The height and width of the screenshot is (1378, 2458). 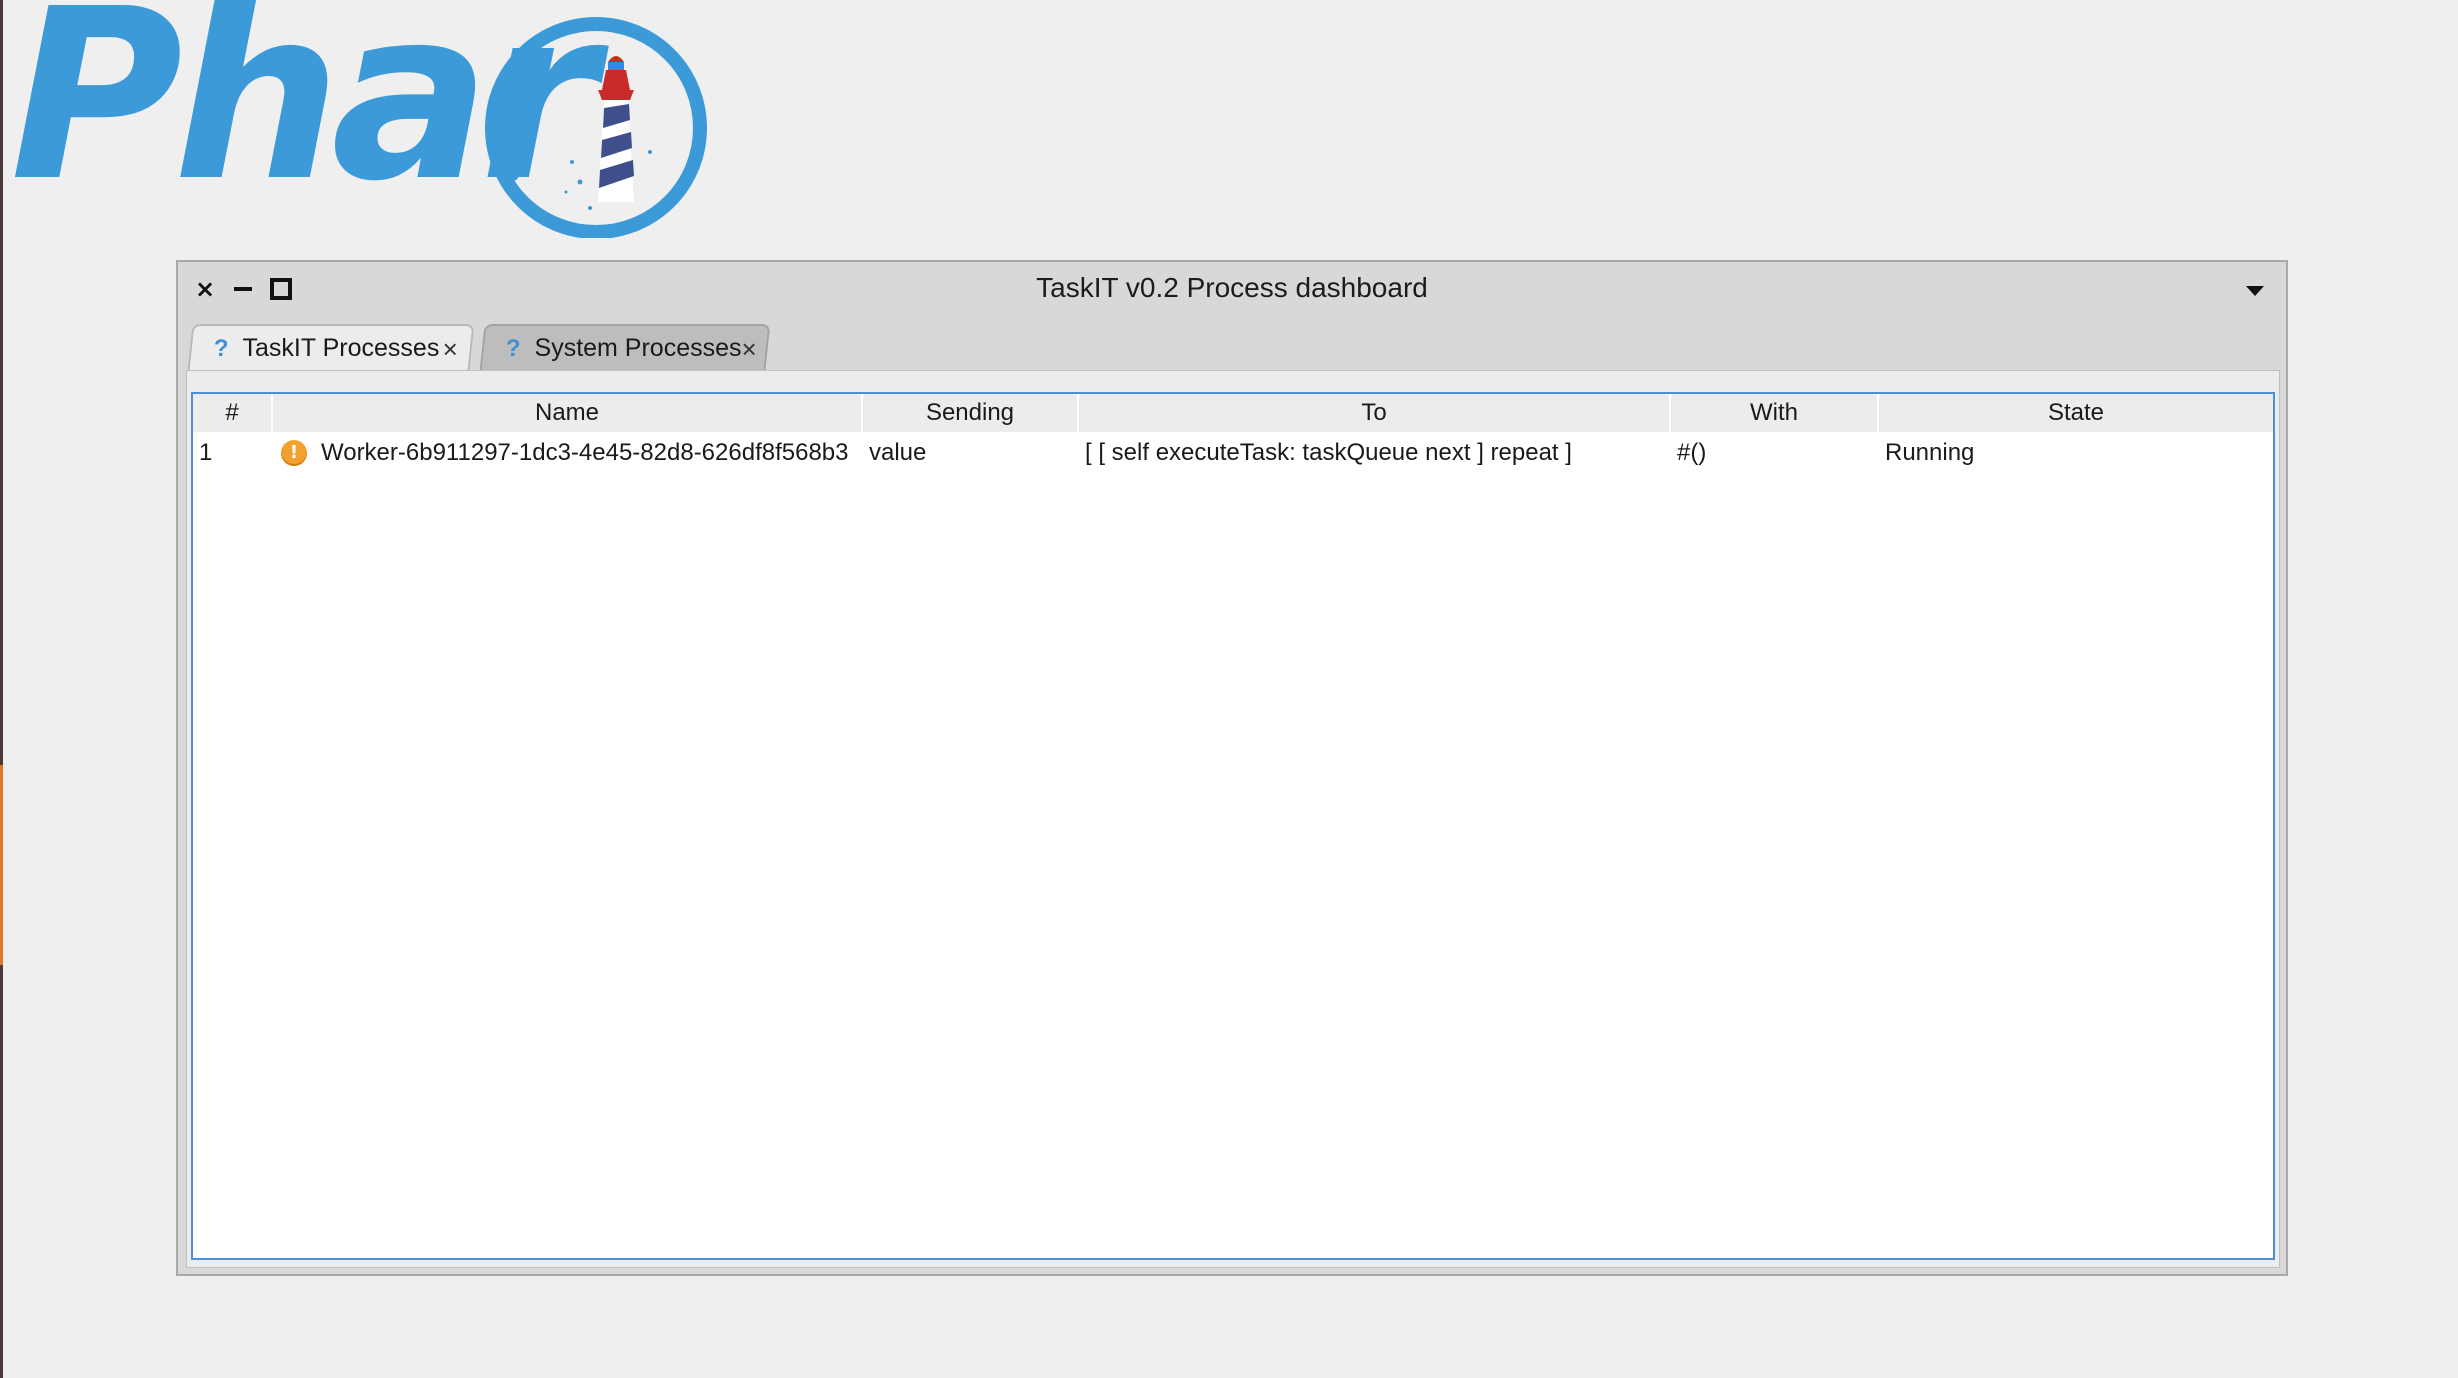 I want to click on lighthouse-icon, so click(x=596, y=127).